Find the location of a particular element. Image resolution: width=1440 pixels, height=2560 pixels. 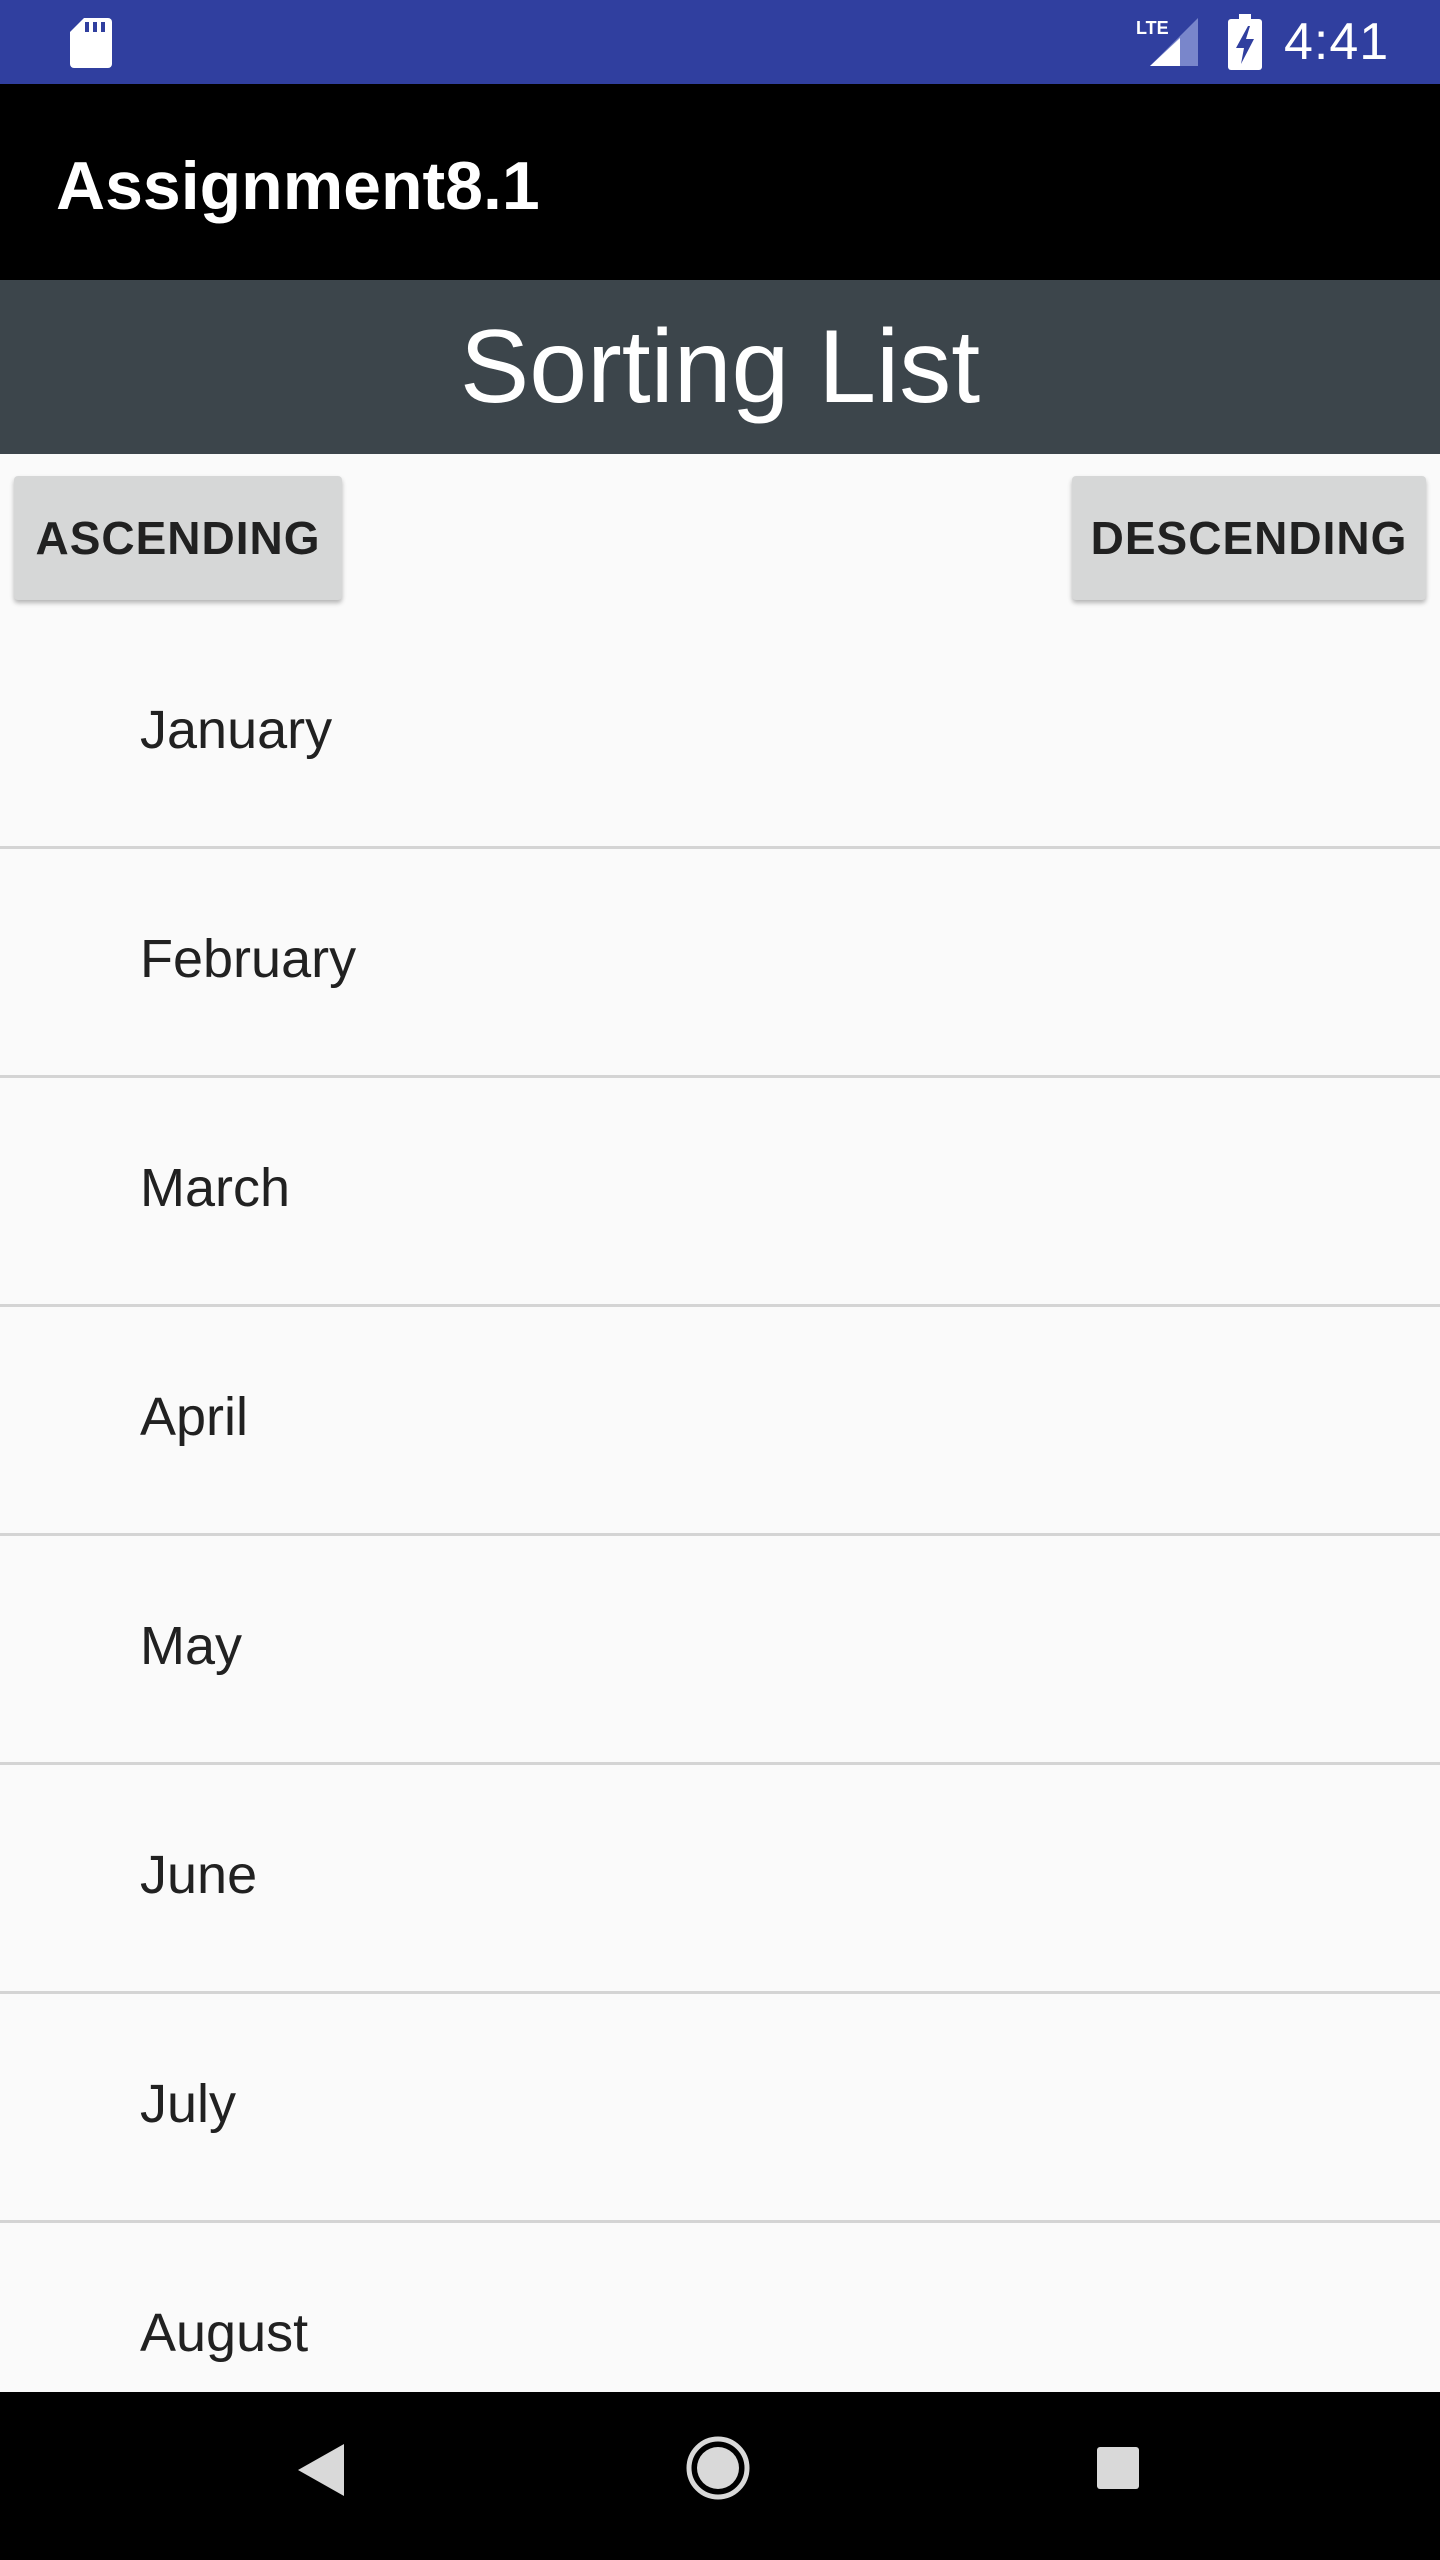

descending-button: DESCENDING is located at coordinates (1249, 538).